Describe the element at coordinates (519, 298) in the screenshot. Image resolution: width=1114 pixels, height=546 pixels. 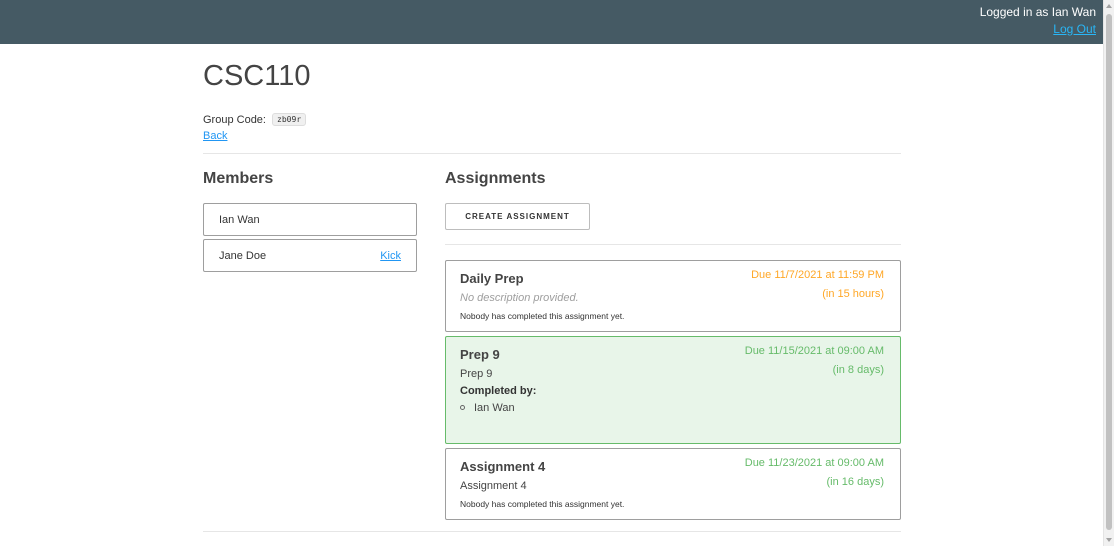
I see `assignment-description: No description provided.` at that location.